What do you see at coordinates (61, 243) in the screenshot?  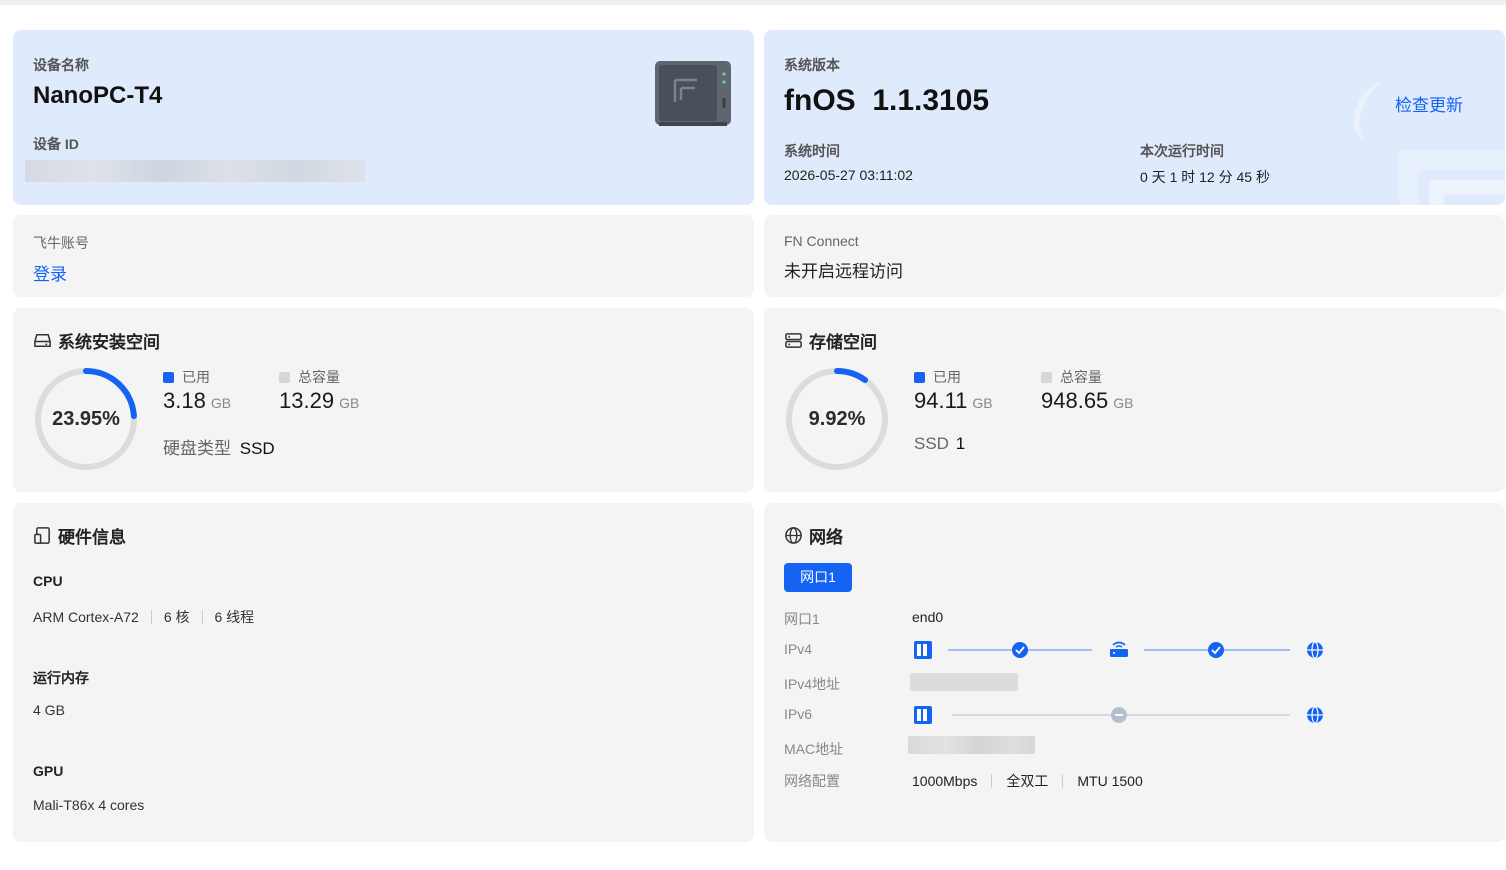 I see `account-label: 飞牛账号` at bounding box center [61, 243].